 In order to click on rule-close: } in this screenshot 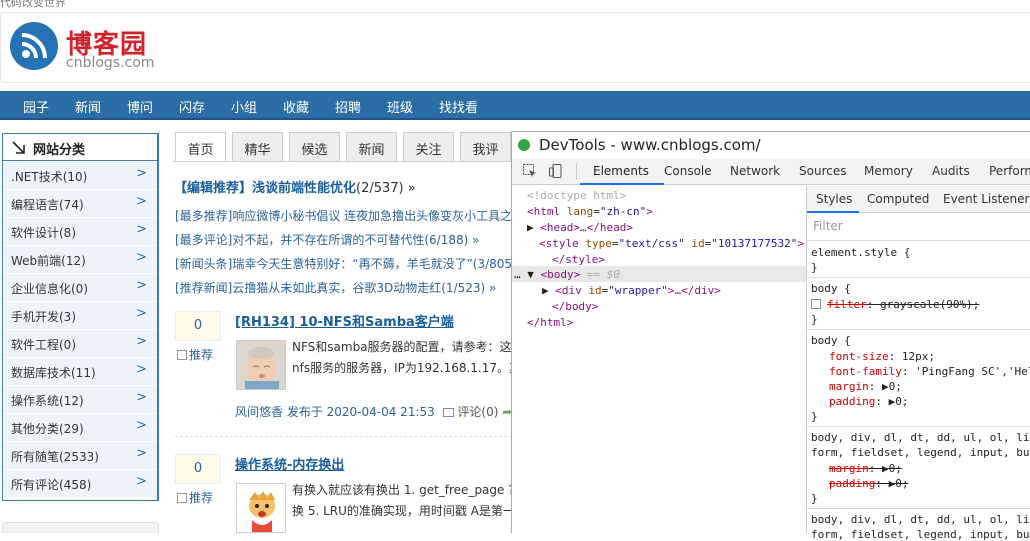, I will do `click(814, 416)`.